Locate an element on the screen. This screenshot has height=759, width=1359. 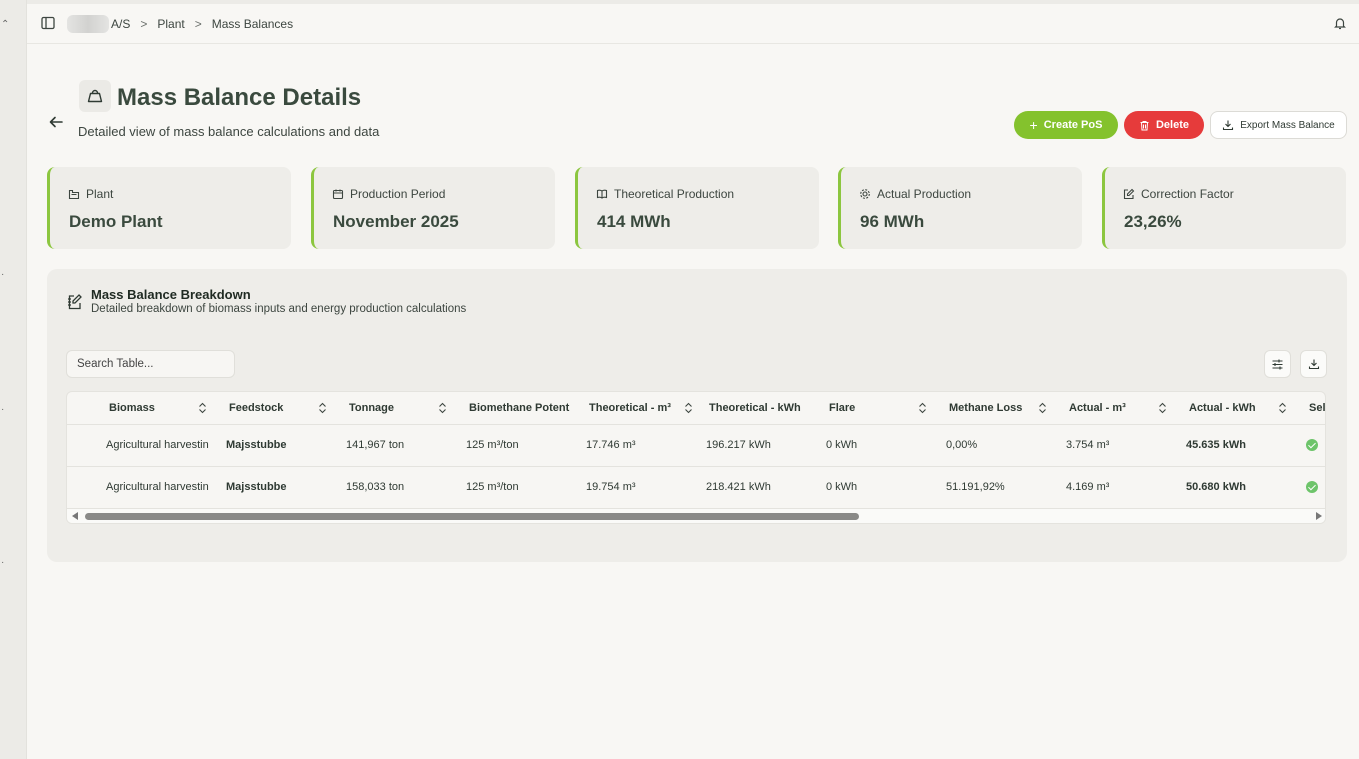
cell-actual-kwh: 50.680 kWh is located at coordinates (1216, 487).